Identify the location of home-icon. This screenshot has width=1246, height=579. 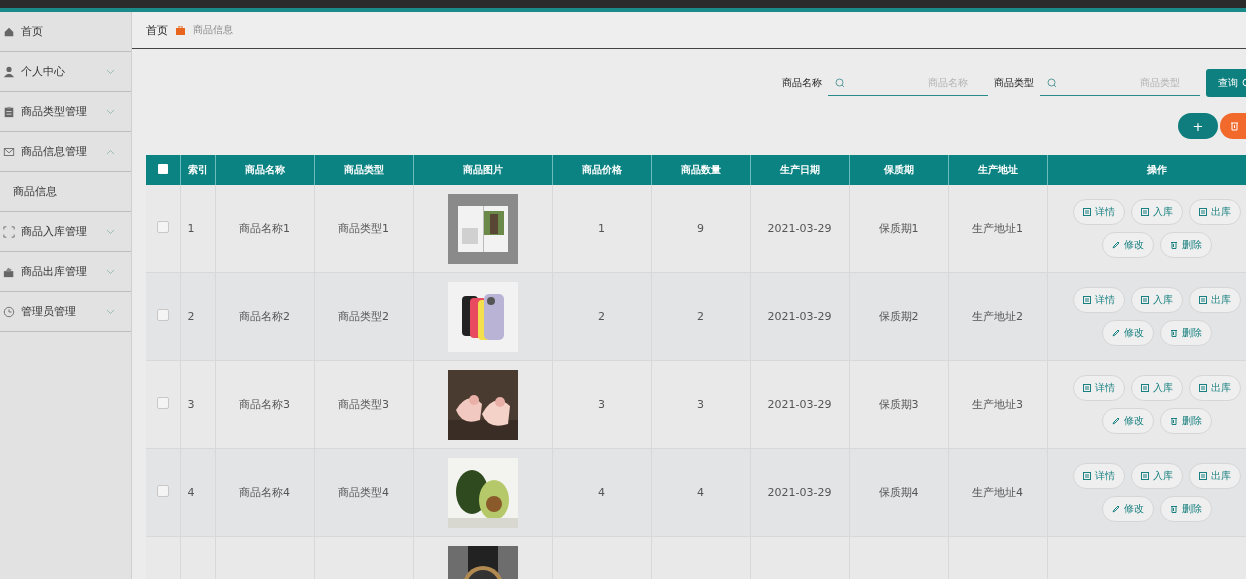
(9, 31).